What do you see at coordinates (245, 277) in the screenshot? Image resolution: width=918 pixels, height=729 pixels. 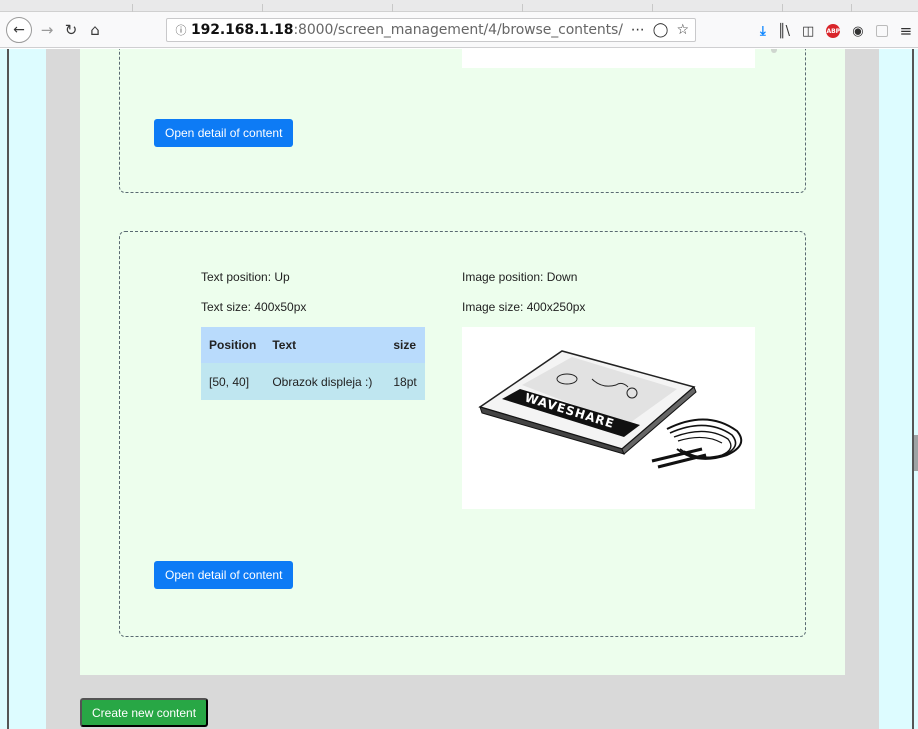 I see `text-position-label: Text position: Up` at bounding box center [245, 277].